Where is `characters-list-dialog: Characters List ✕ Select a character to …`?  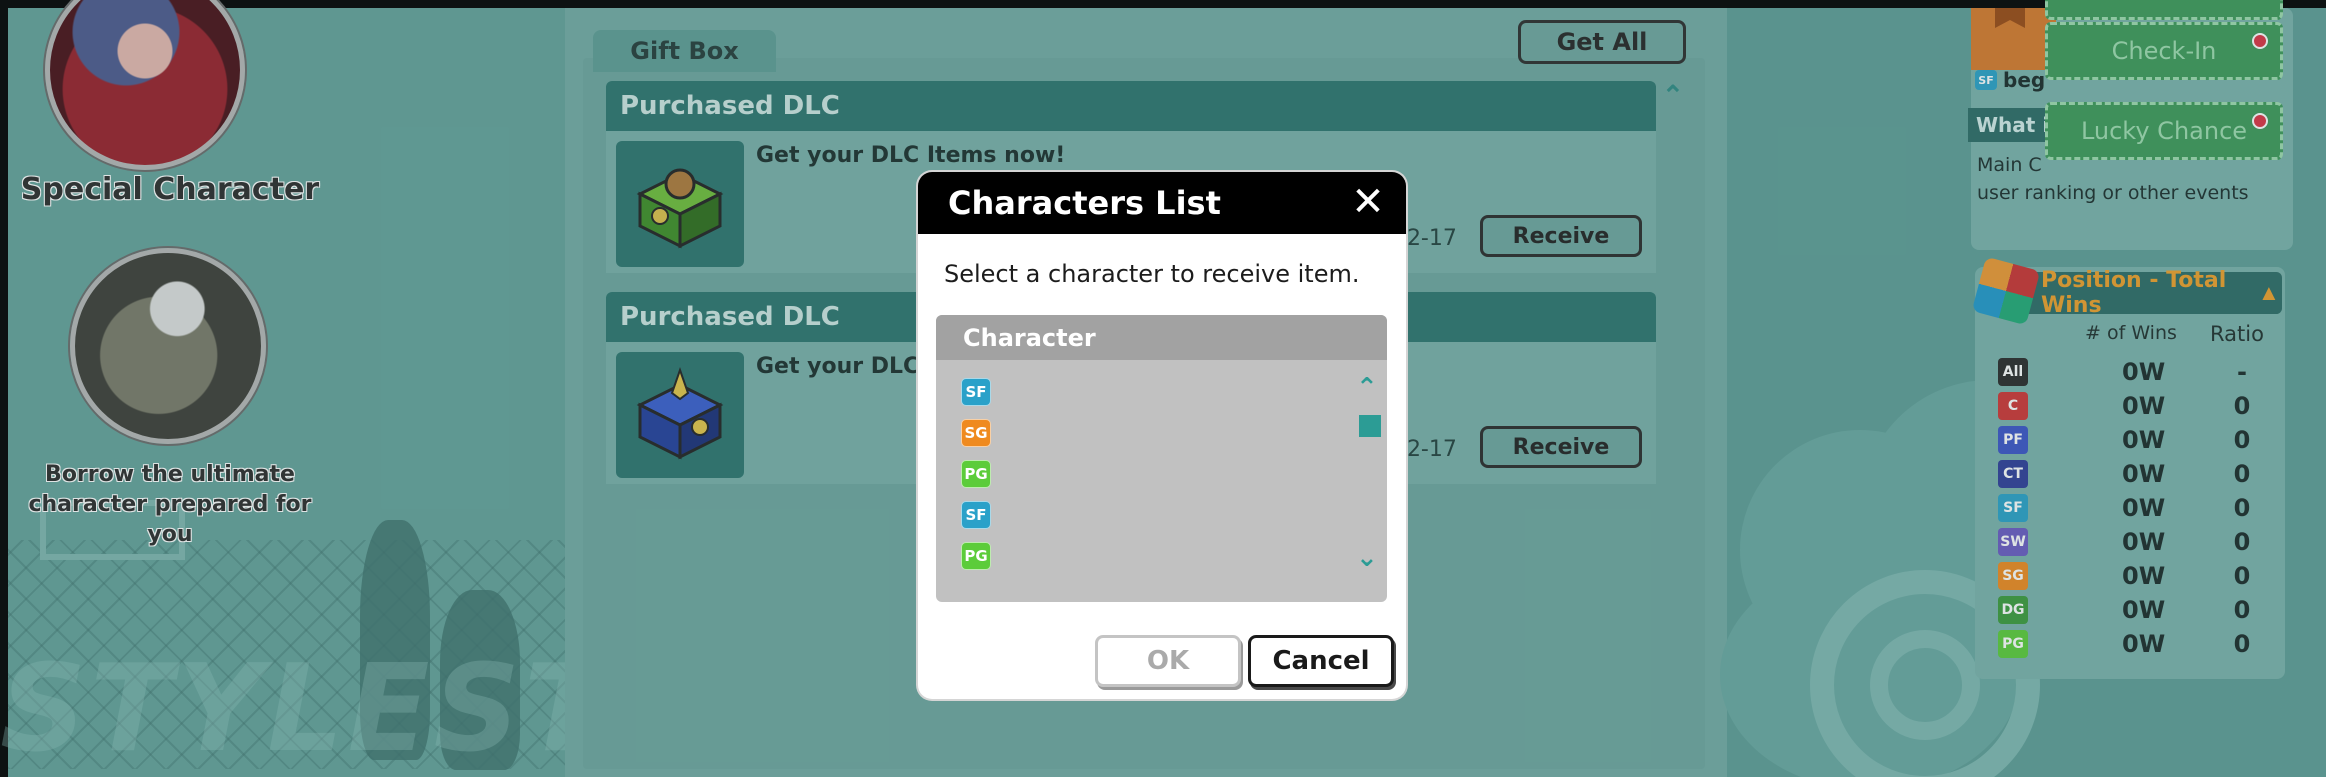
characters-list-dialog: Characters List ✕ Select a character to … is located at coordinates (1162, 435).